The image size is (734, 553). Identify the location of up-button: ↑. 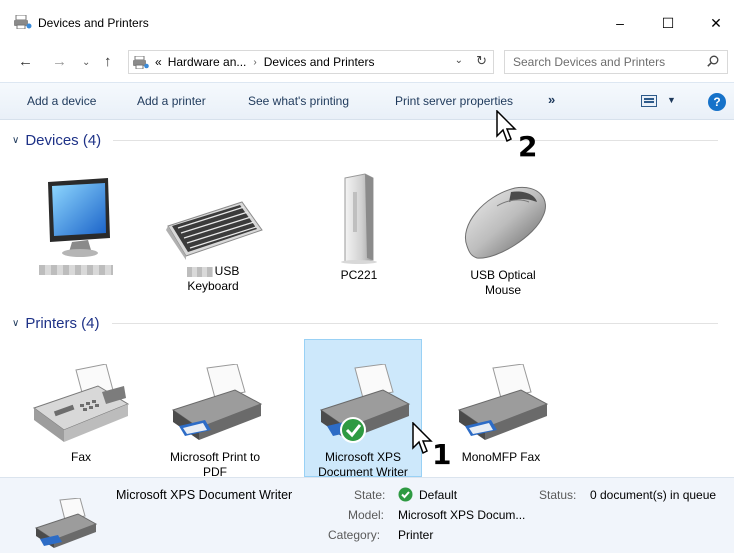
(108, 61).